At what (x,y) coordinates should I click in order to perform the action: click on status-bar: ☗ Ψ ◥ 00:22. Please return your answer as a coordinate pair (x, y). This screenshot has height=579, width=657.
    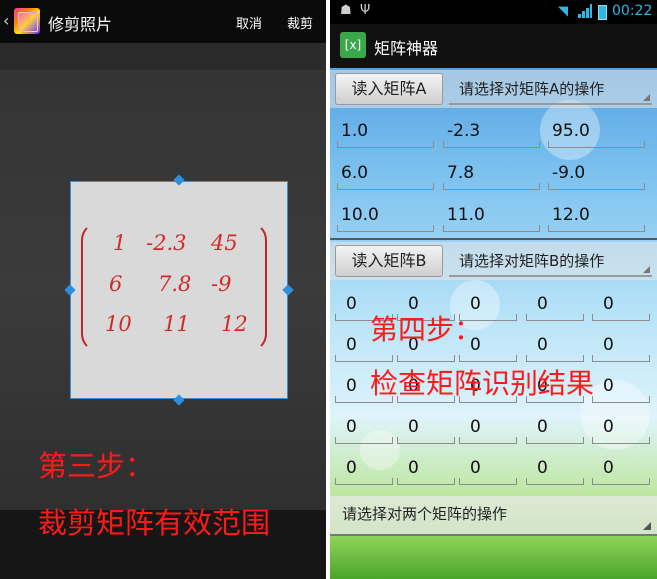
    Looking at the image, I should click on (493, 12).